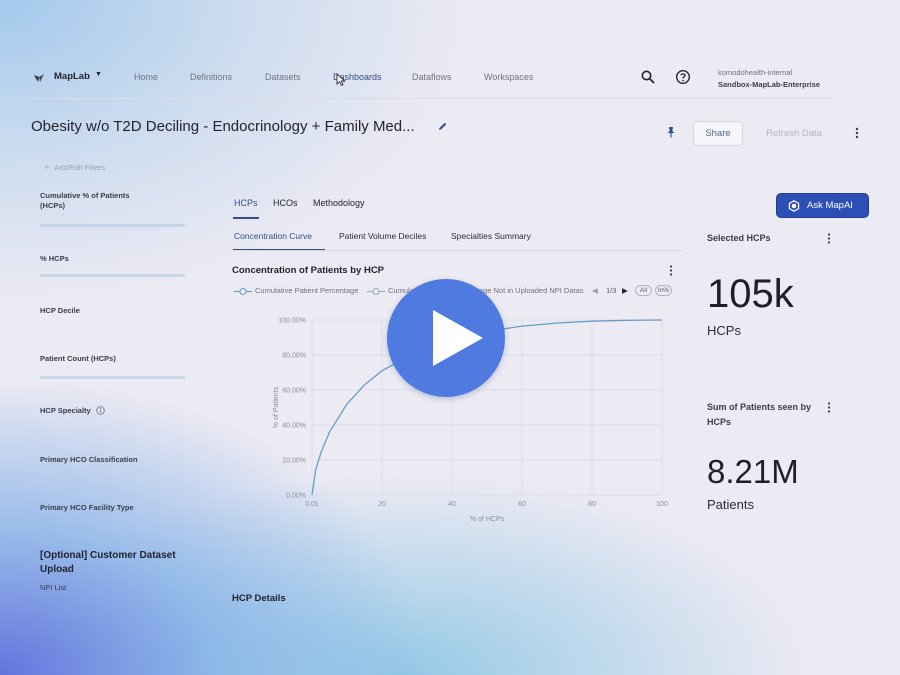 This screenshot has height=675, width=900. Describe the element at coordinates (739, 238) in the screenshot. I see `metric-label-selected-hcps: Selected HCPs` at that location.